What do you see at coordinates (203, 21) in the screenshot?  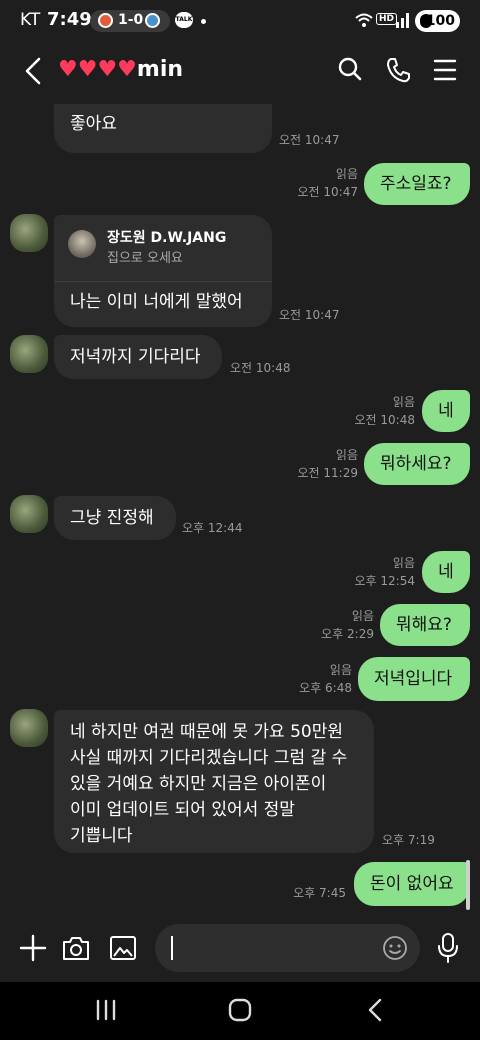 I see `more-notifications-dot` at bounding box center [203, 21].